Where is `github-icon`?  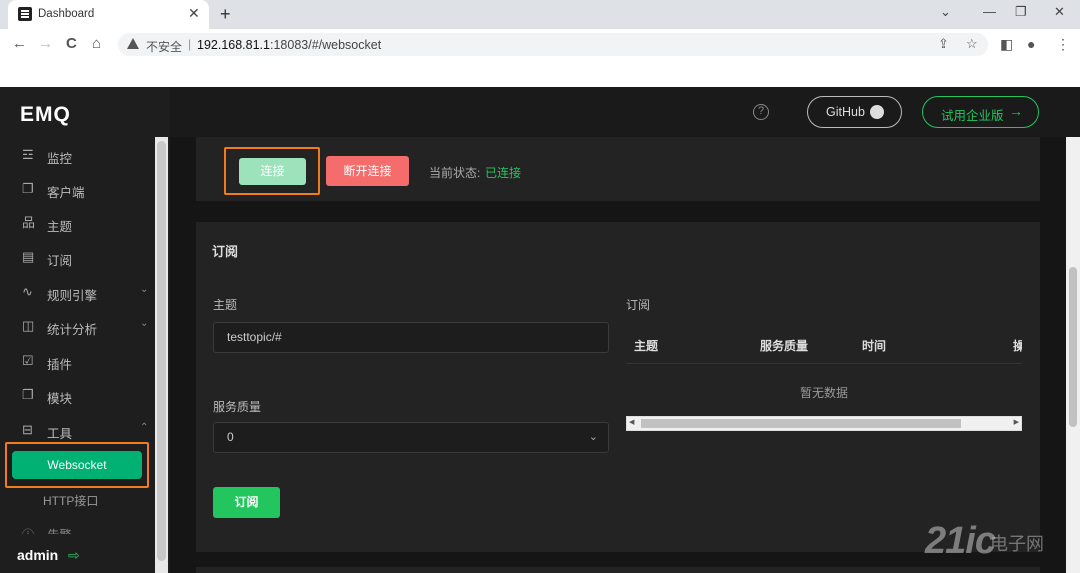 github-icon is located at coordinates (877, 112).